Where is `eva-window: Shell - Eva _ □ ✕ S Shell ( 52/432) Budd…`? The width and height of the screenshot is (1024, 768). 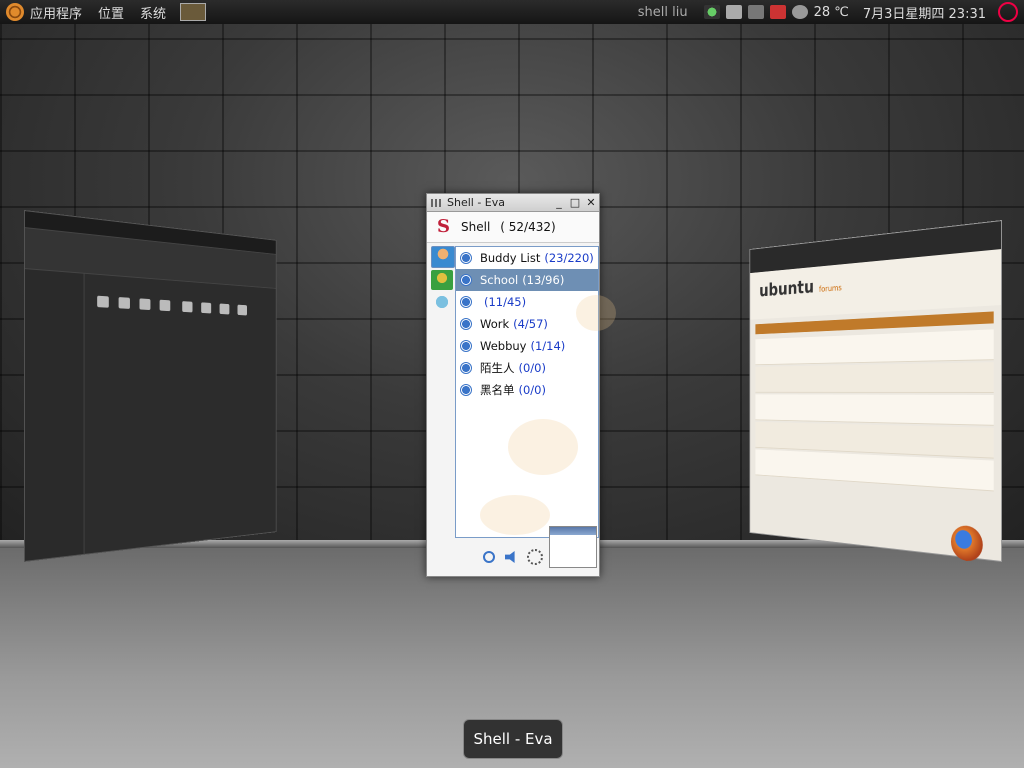 eva-window: Shell - Eva _ □ ✕ S Shell ( 52/432) Budd… is located at coordinates (521, 385).